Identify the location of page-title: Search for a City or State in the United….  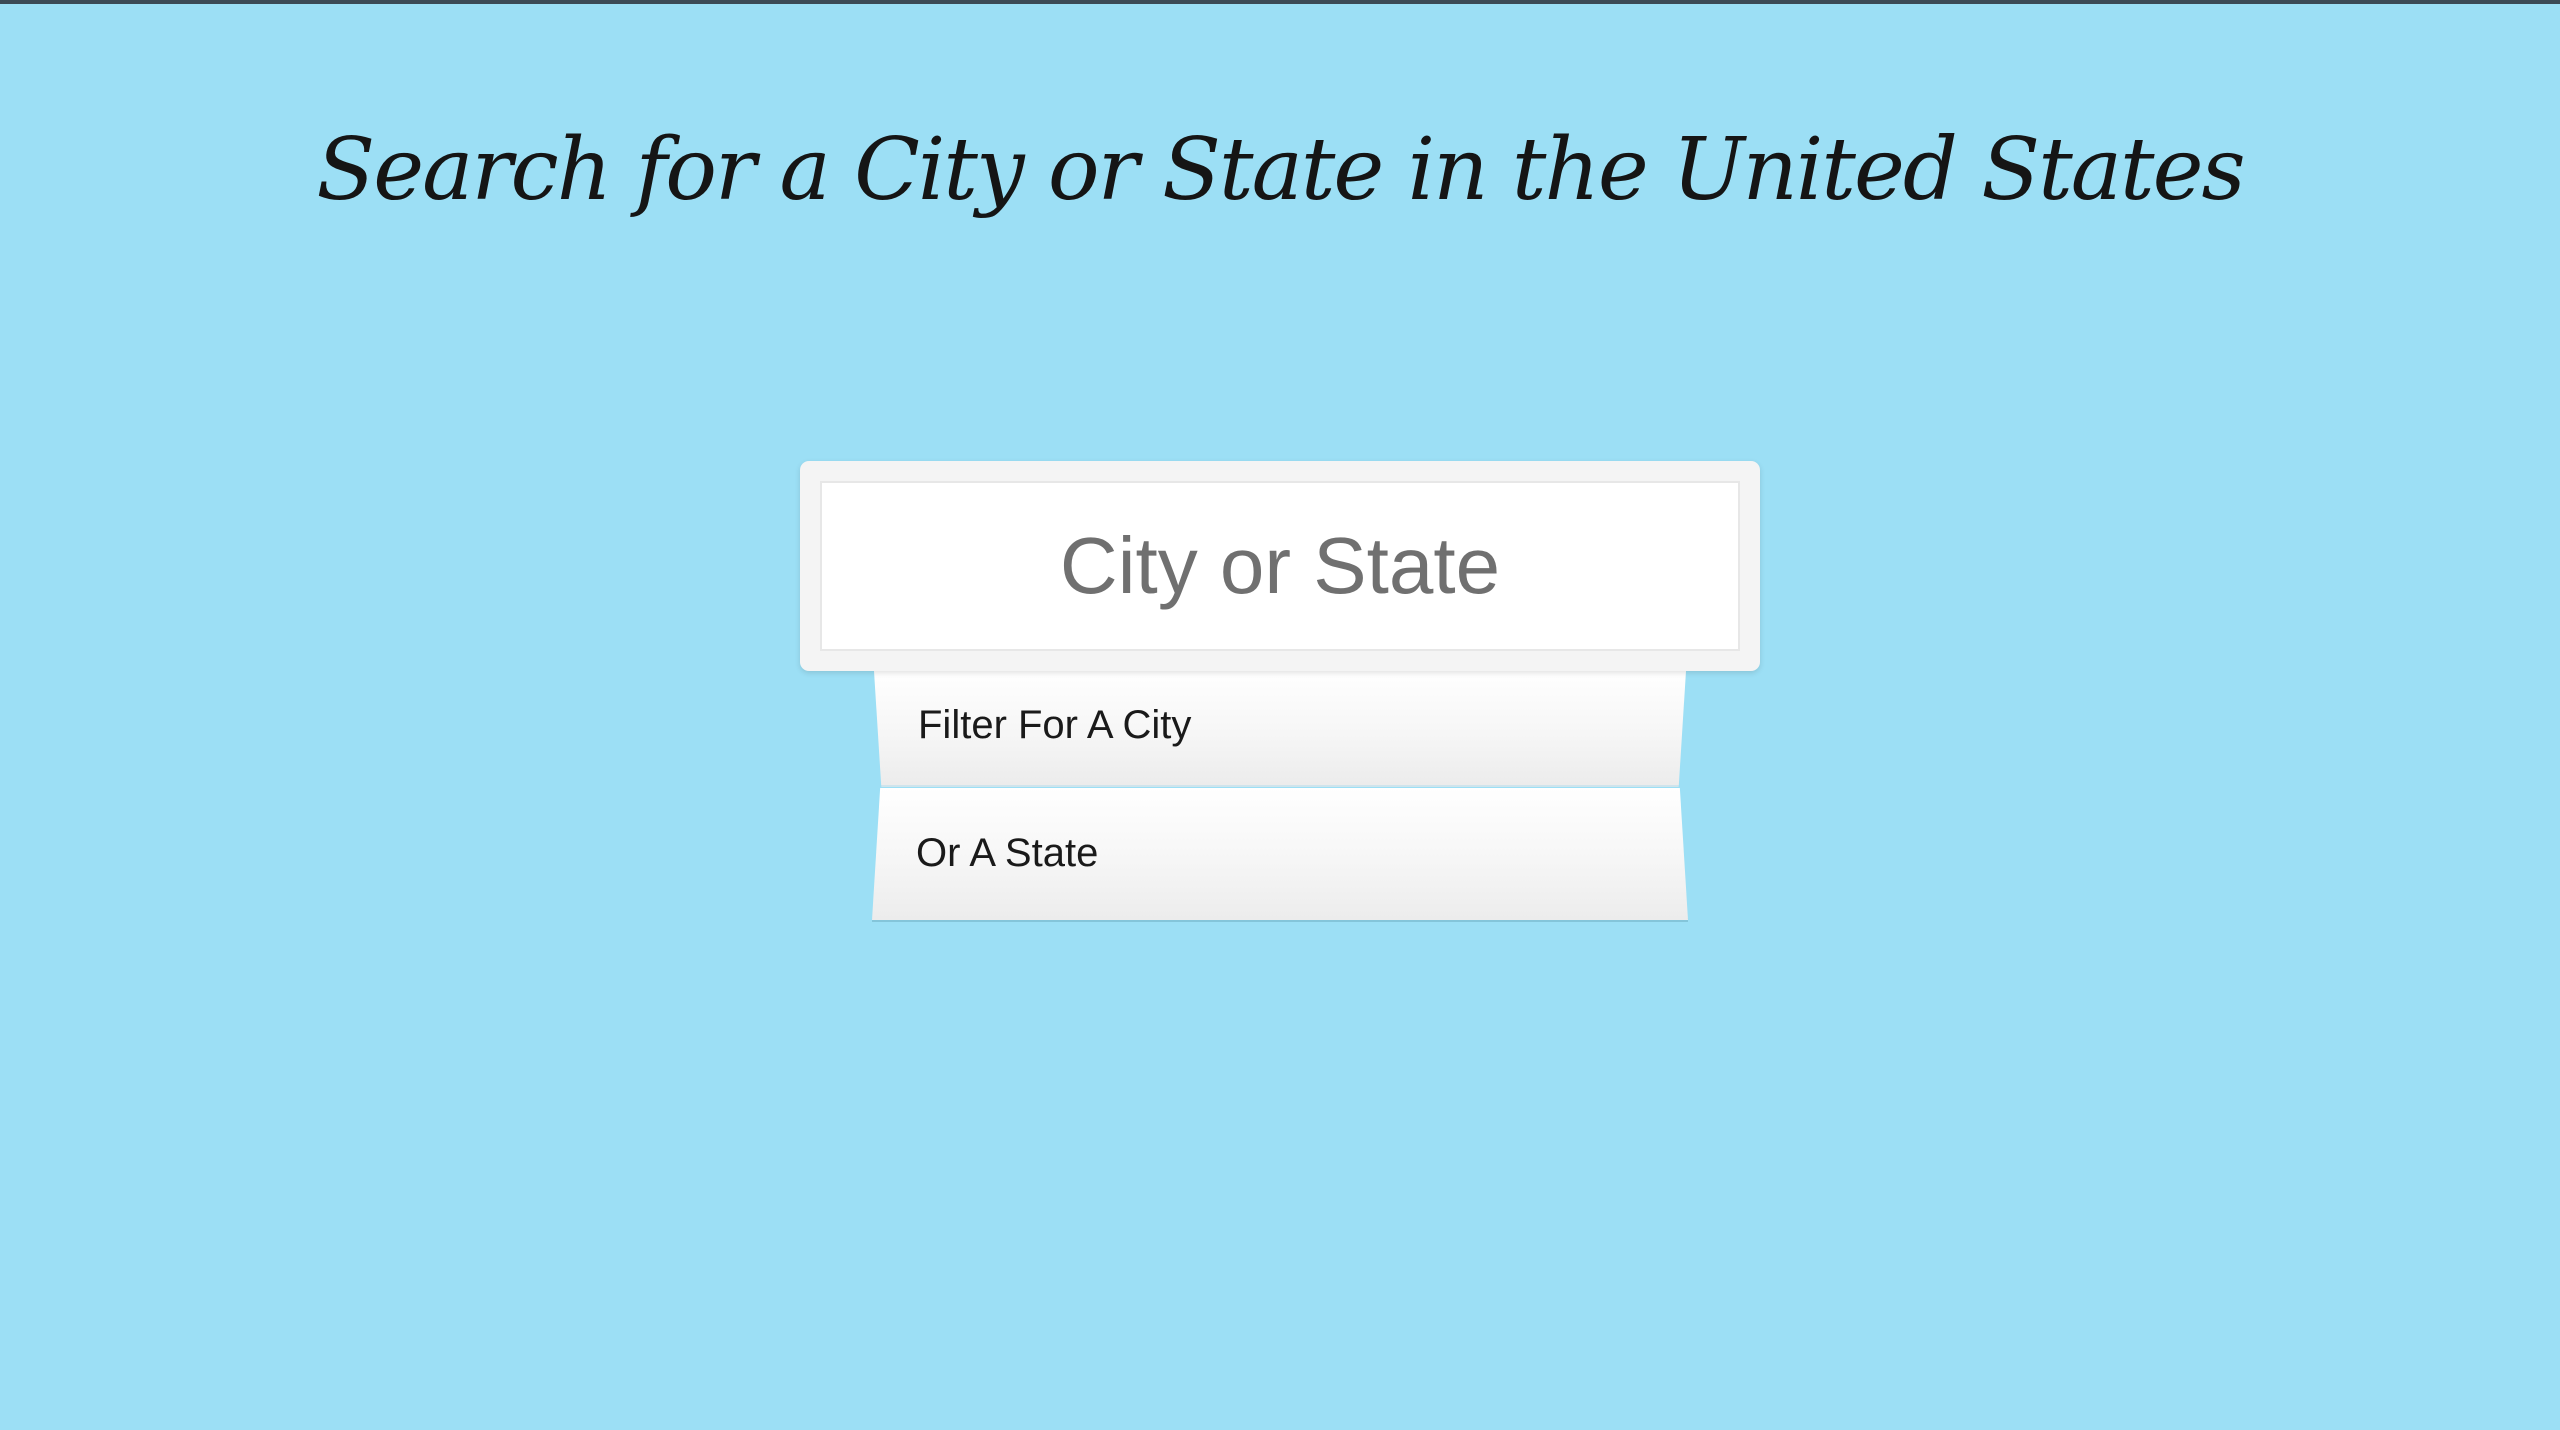
(1280, 170).